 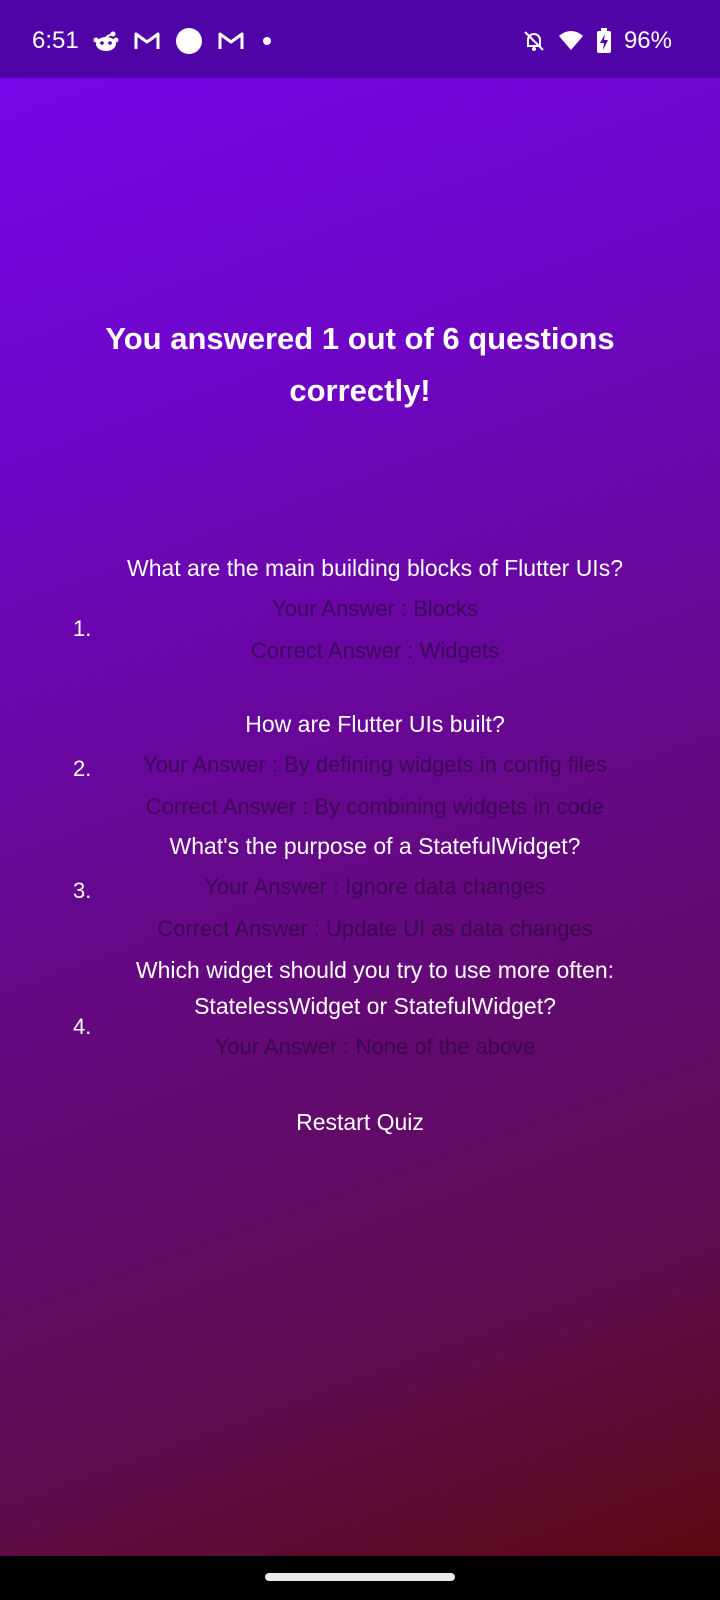 I want to click on status-left: 6:51, so click(x=153, y=41).